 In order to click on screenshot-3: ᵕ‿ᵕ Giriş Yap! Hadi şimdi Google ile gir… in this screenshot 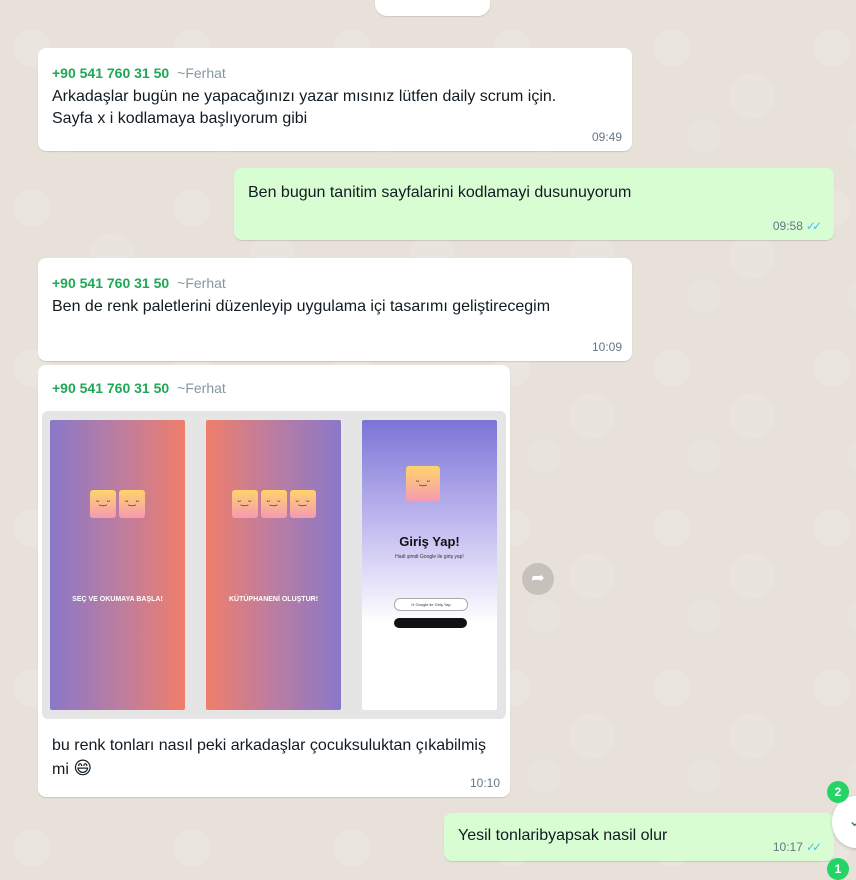, I will do `click(429, 565)`.